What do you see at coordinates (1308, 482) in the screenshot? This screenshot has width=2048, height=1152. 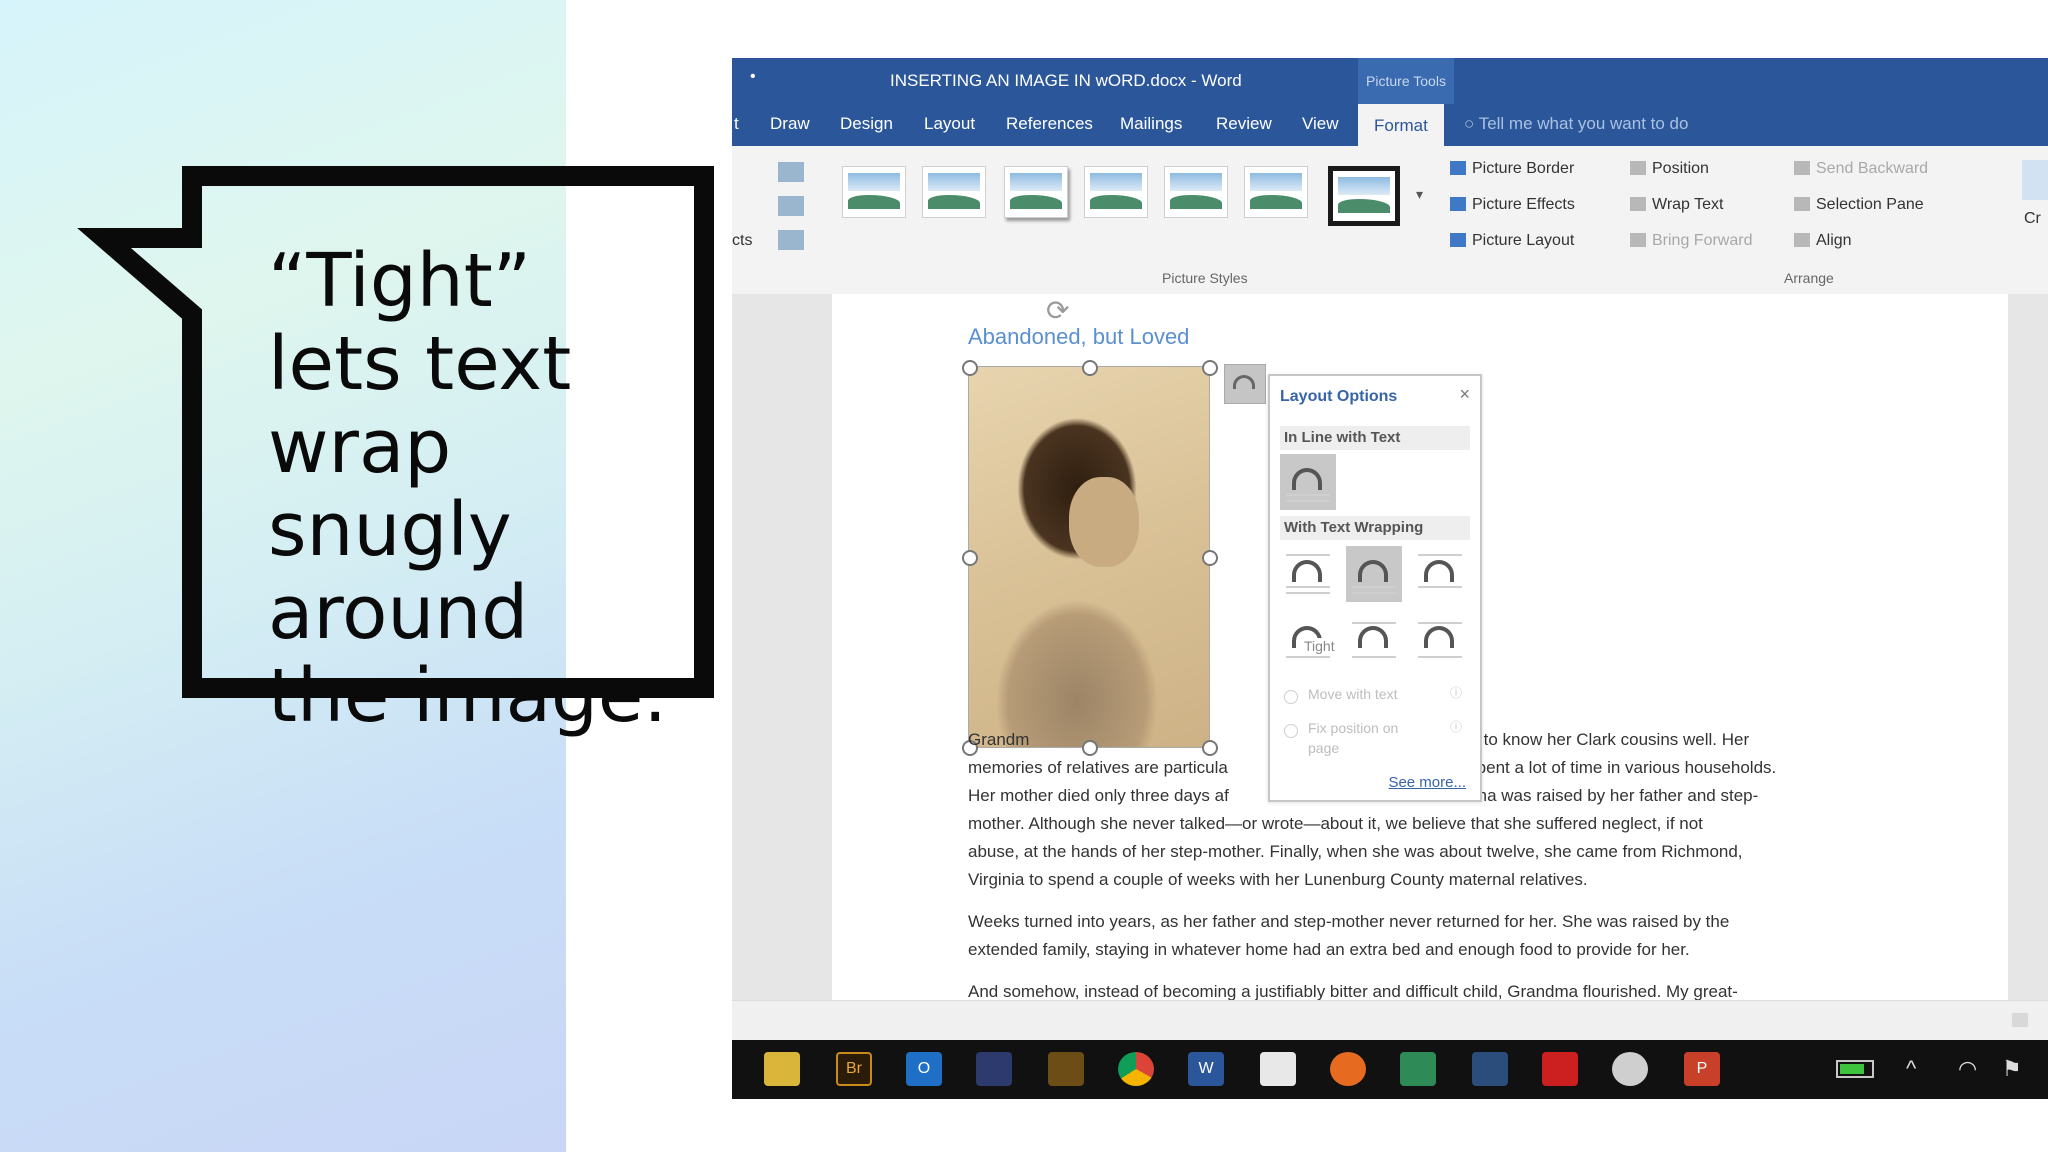 I see `inline-with-text-option` at bounding box center [1308, 482].